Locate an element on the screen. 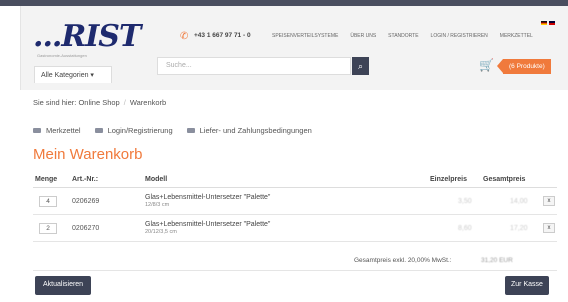 The width and height of the screenshot is (568, 302). search-icon: ⌕ is located at coordinates (360, 66).